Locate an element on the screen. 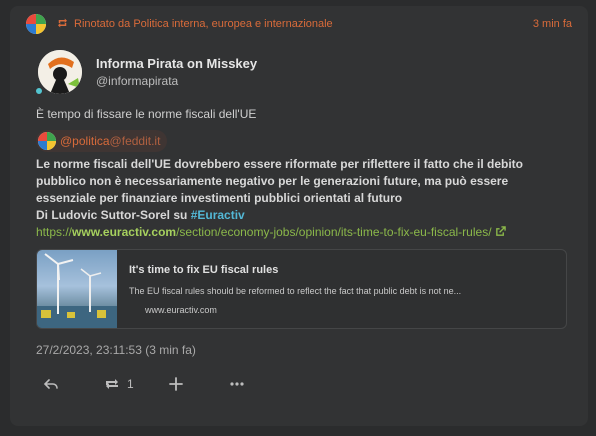 This screenshot has width=596, height=436. renote-action-icon is located at coordinates (112, 384).